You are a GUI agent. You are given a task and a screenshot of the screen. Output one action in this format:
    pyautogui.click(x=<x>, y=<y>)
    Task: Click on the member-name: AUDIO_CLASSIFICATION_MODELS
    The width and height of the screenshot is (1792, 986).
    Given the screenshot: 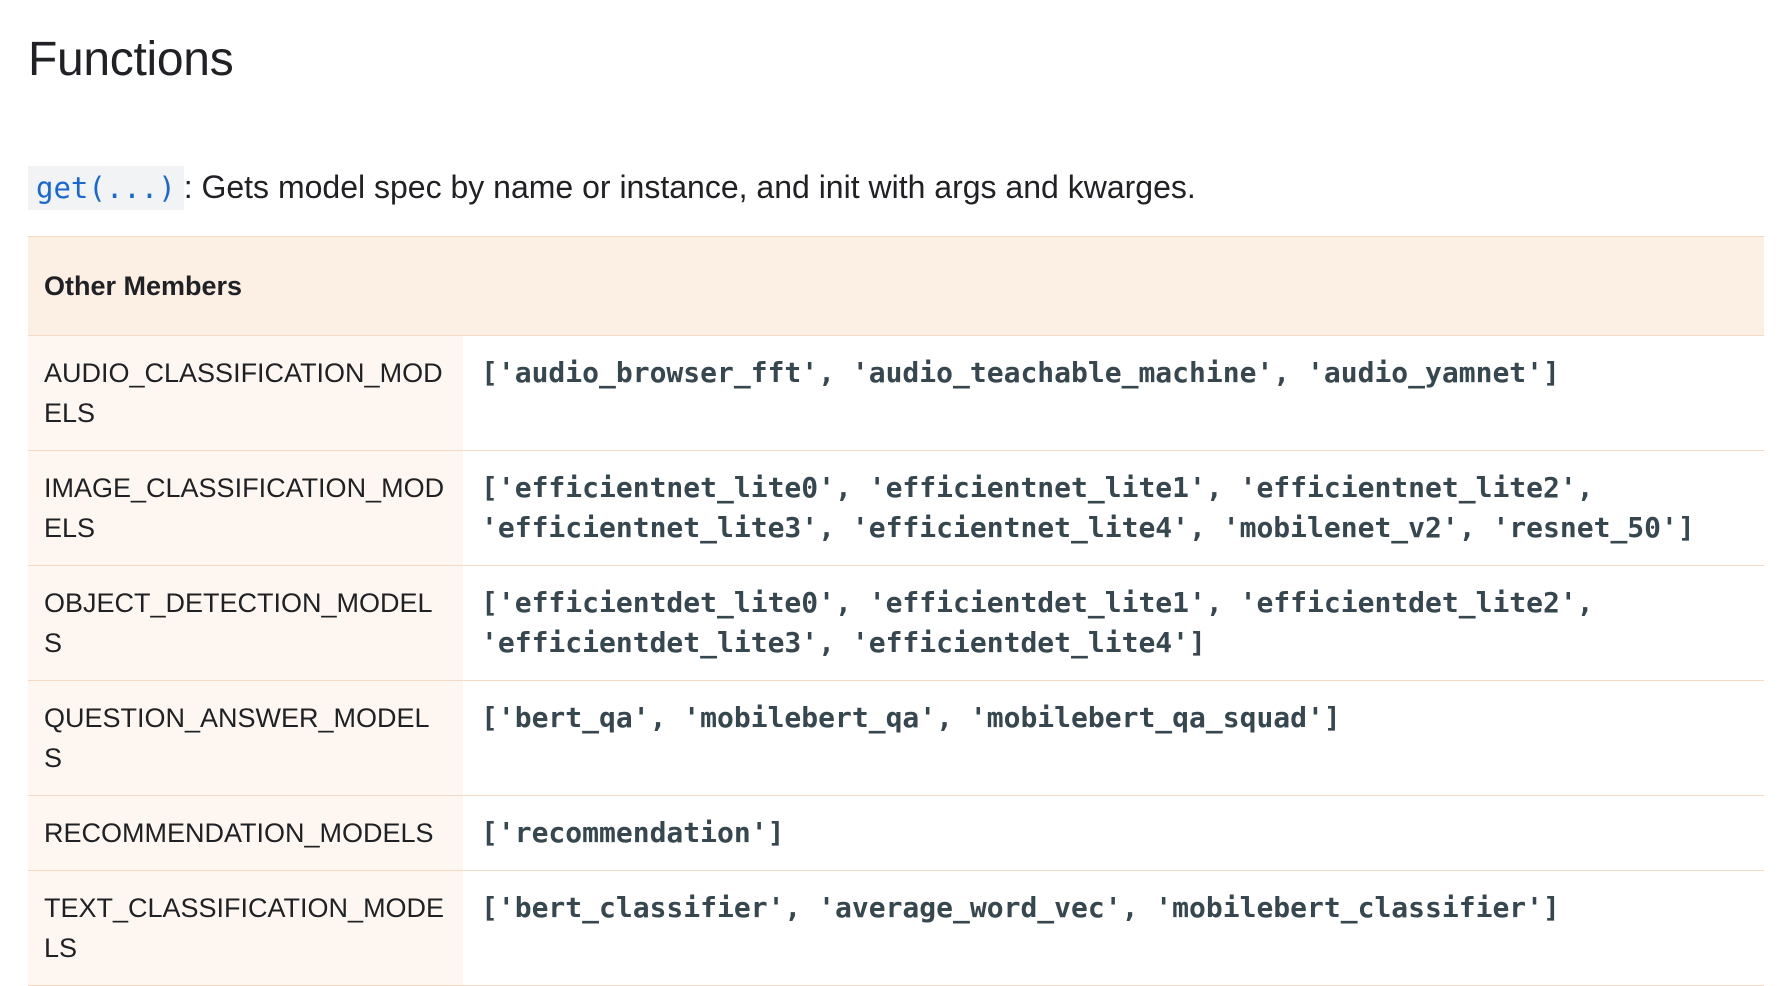 What is the action you would take?
    pyautogui.click(x=245, y=393)
    